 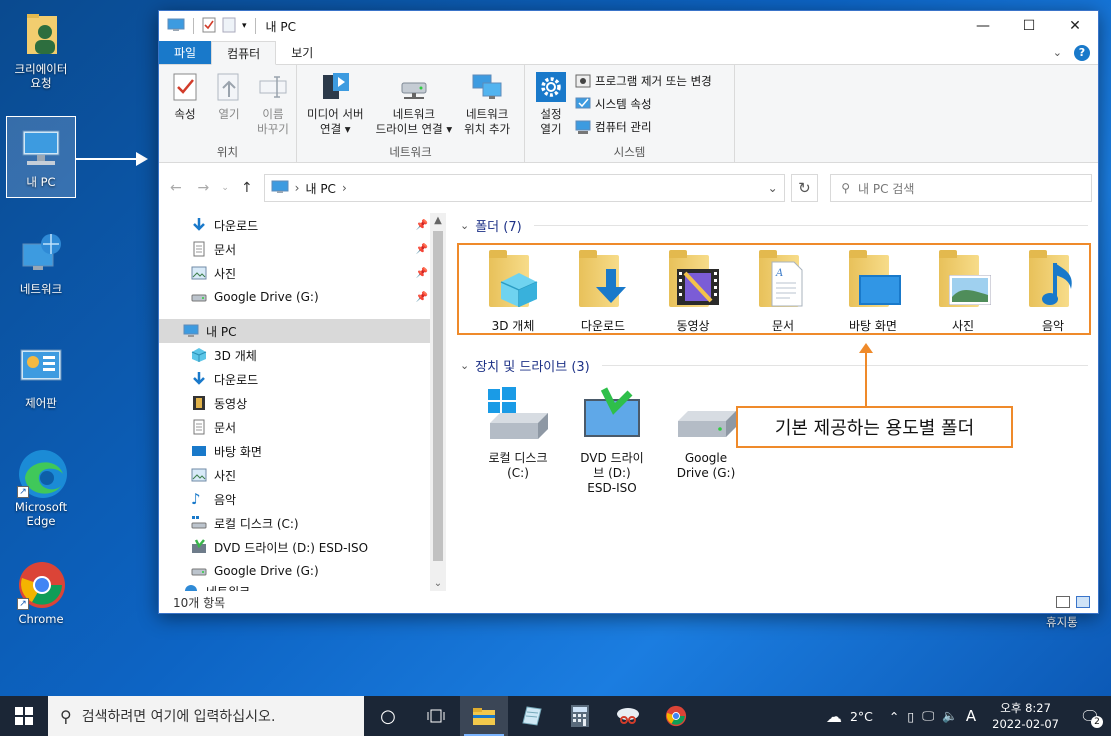 What do you see at coordinates (302, 355) in the screenshot?
I see `nav-item-3d-objects: 3D 개체` at bounding box center [302, 355].